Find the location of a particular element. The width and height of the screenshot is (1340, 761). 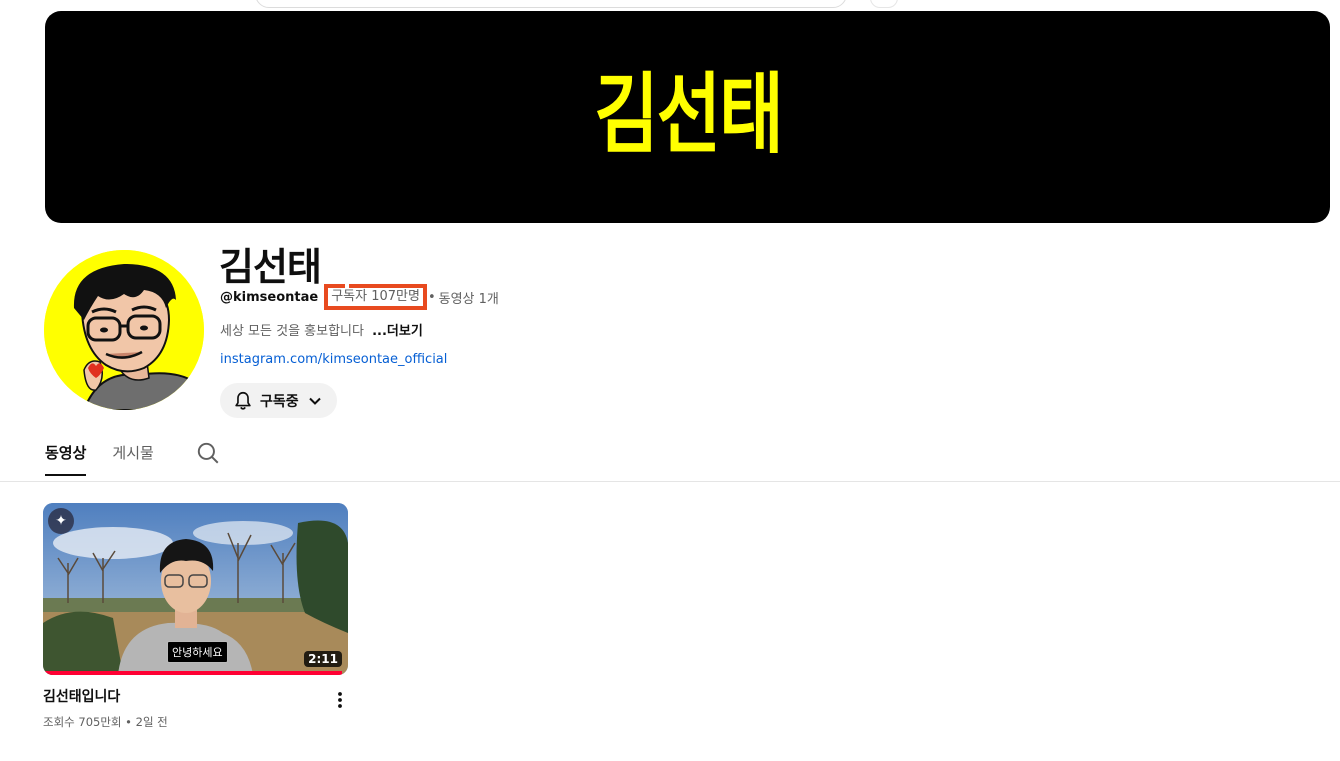

channel-tabs: 동영상 게시물 is located at coordinates (132, 460).